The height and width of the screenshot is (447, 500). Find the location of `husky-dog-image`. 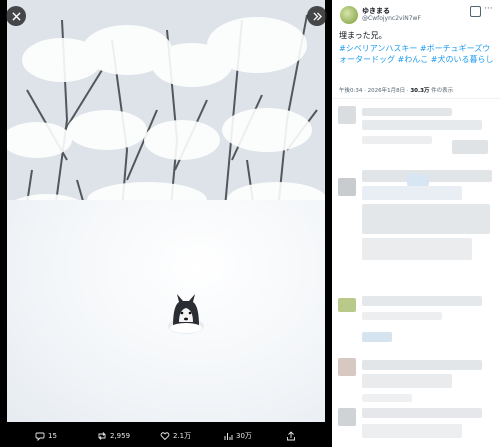

husky-dog-image is located at coordinates (186, 314).